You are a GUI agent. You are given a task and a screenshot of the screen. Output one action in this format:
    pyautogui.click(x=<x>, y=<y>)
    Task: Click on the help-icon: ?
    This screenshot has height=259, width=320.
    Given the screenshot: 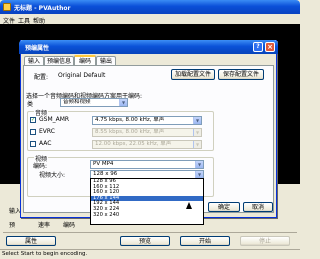 What is the action you would take?
    pyautogui.click(x=258, y=47)
    